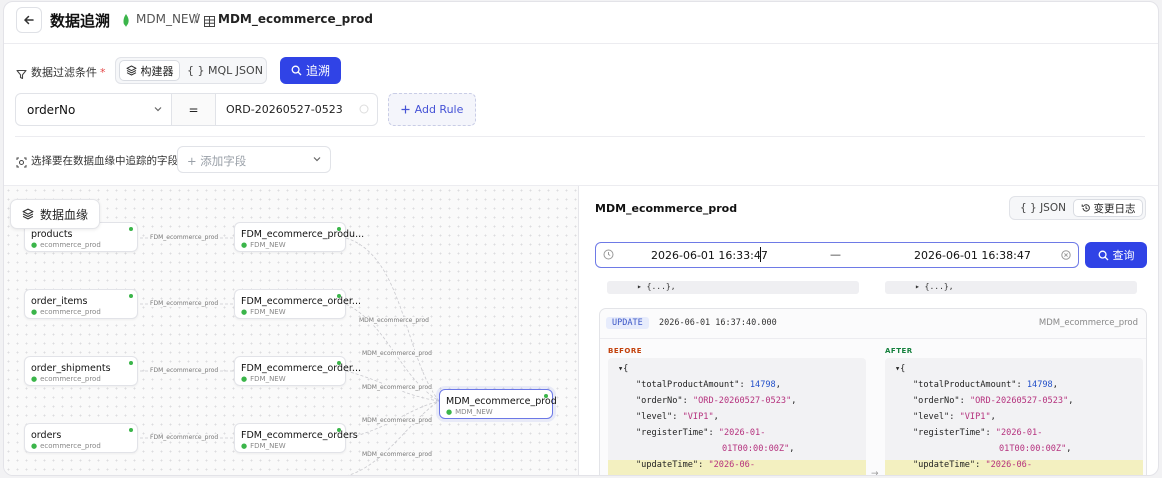  What do you see at coordinates (393, 437) in the screenshot?
I see `edge-extra-mdm` at bounding box center [393, 437].